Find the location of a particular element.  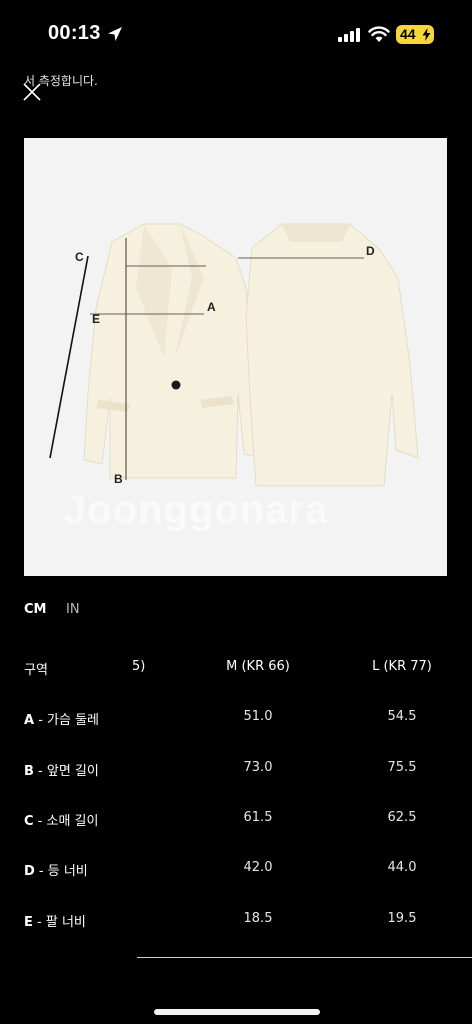

header-area: 구역 is located at coordinates (36, 670).